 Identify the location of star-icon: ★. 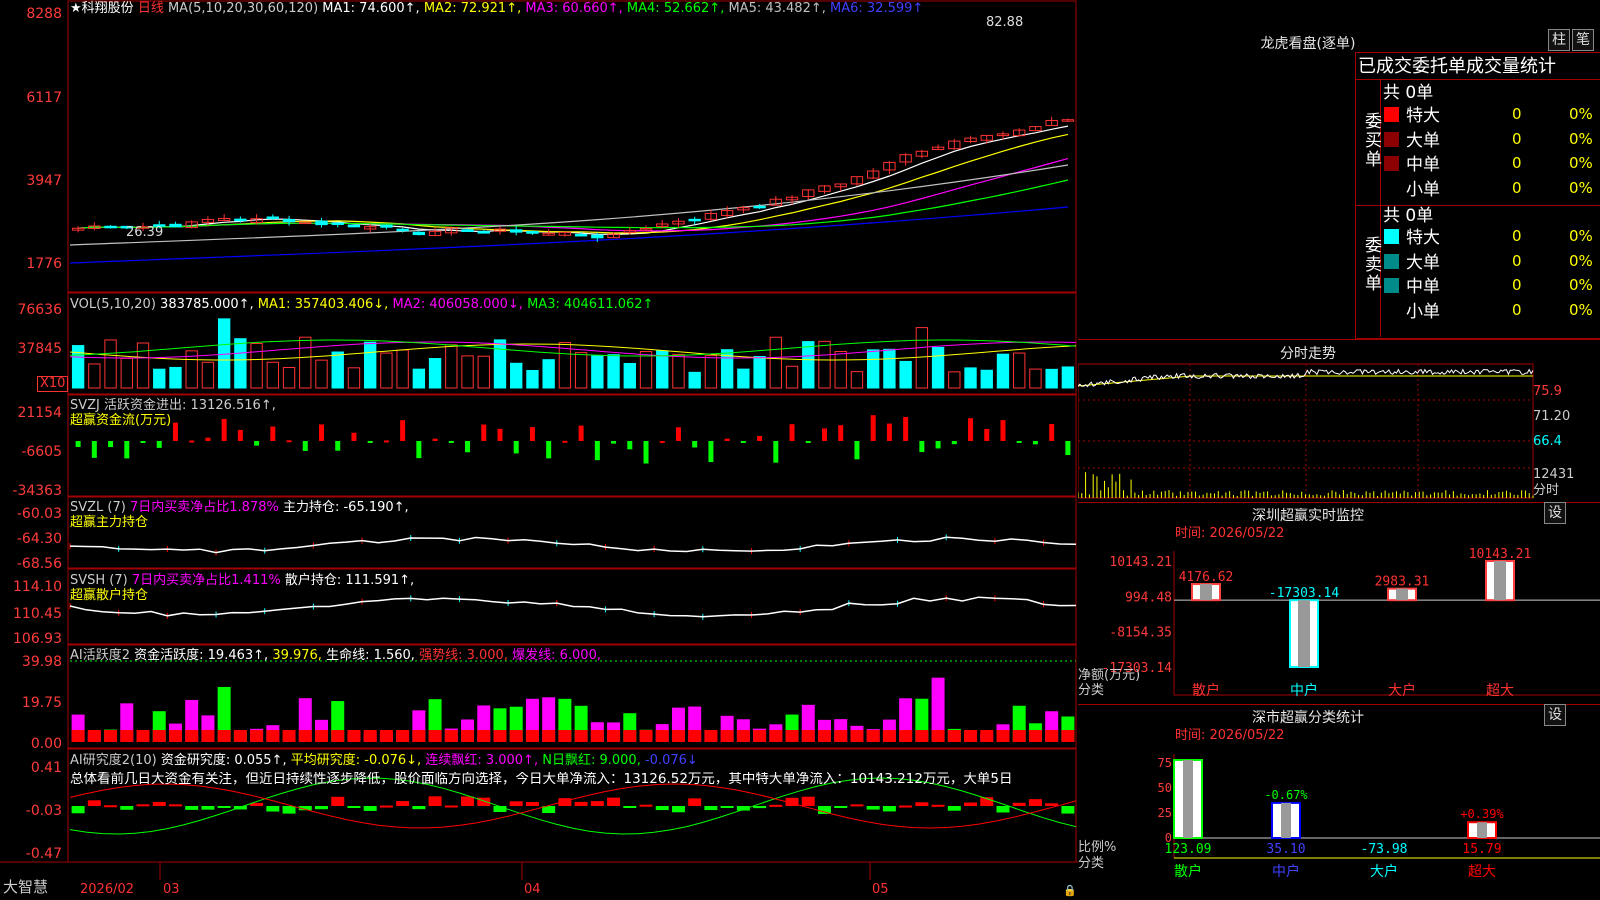
(76, 8).